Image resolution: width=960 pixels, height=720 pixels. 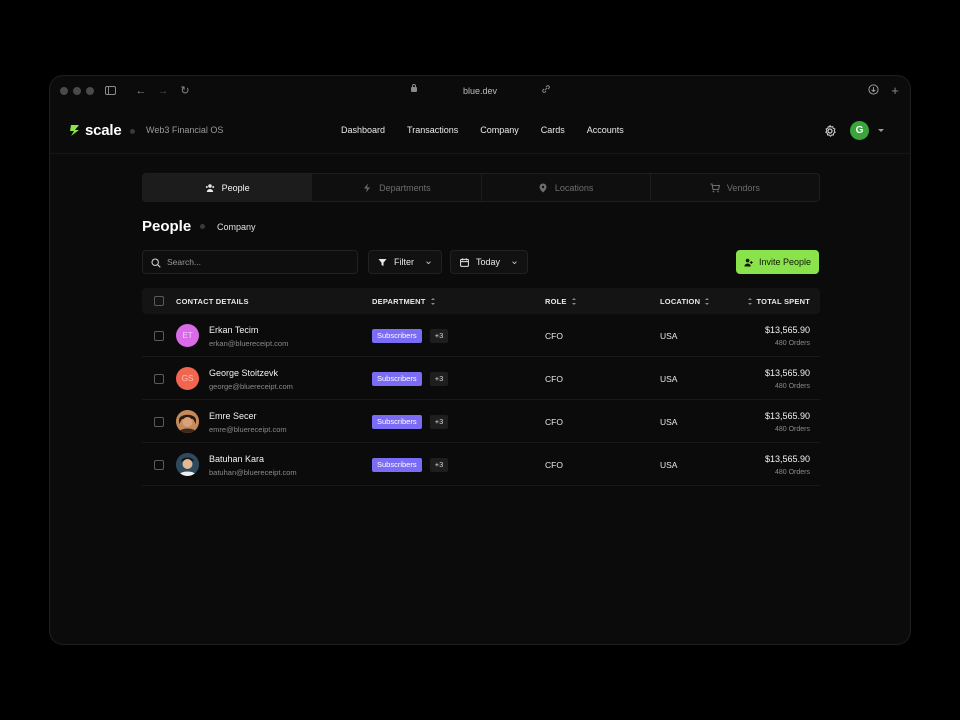 What do you see at coordinates (574, 187) in the screenshot?
I see `tab-label: Locations` at bounding box center [574, 187].